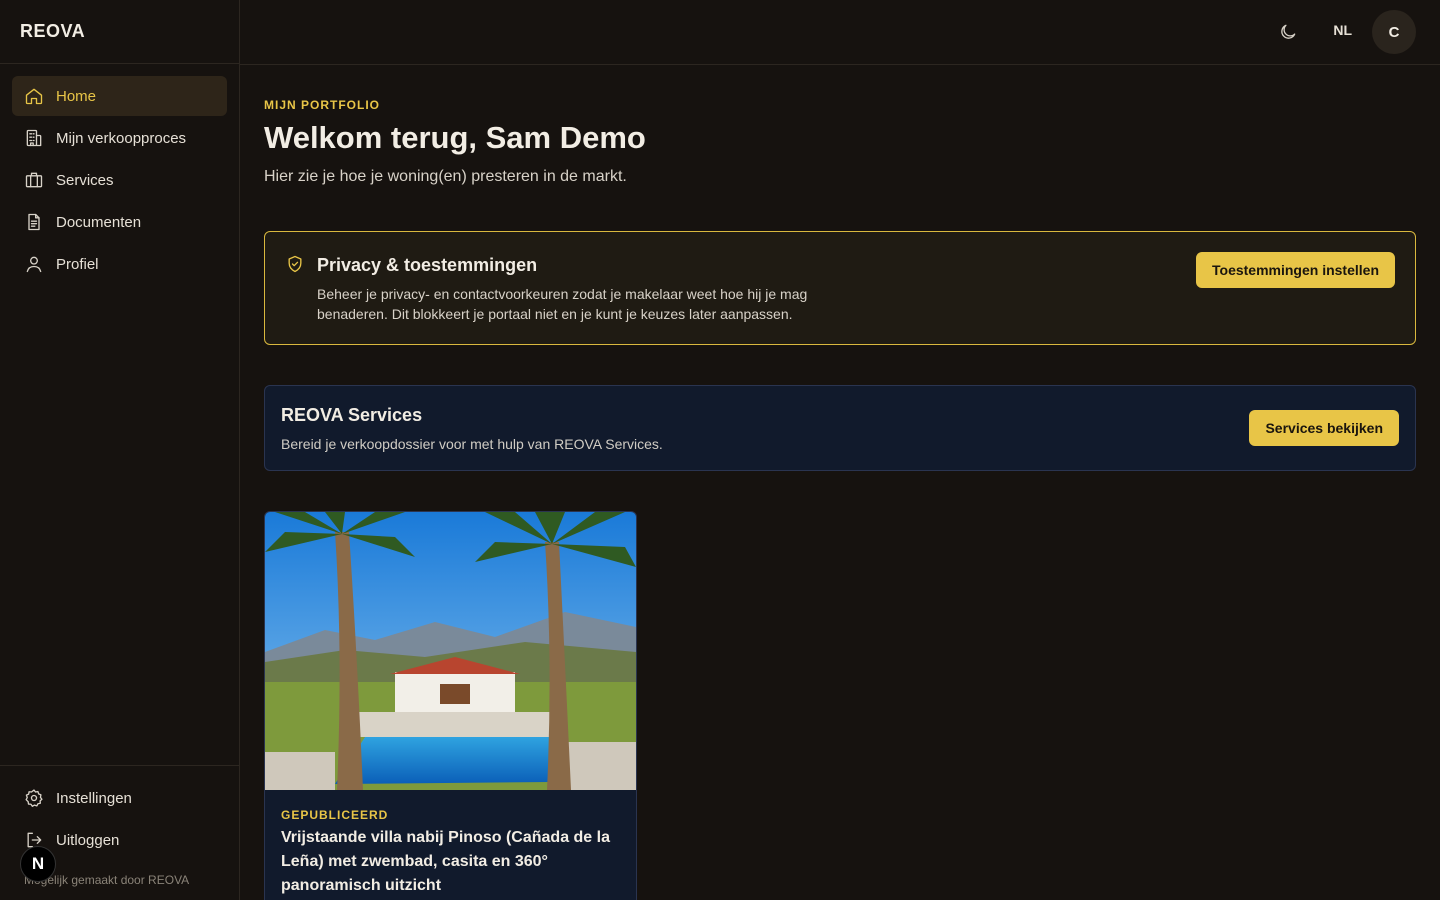 Image resolution: width=1440 pixels, height=900 pixels. Describe the element at coordinates (76, 96) in the screenshot. I see `sidebar-item-label: Home` at that location.